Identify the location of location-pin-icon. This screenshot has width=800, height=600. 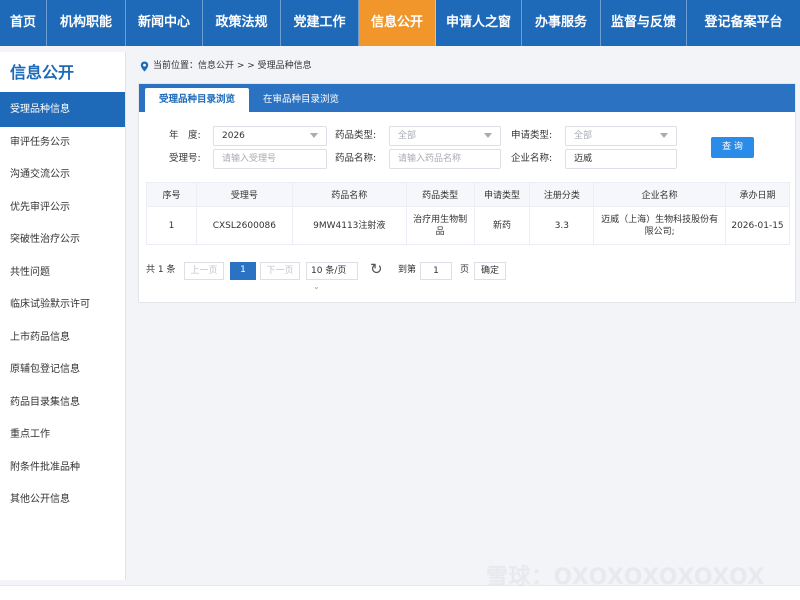
(144, 66).